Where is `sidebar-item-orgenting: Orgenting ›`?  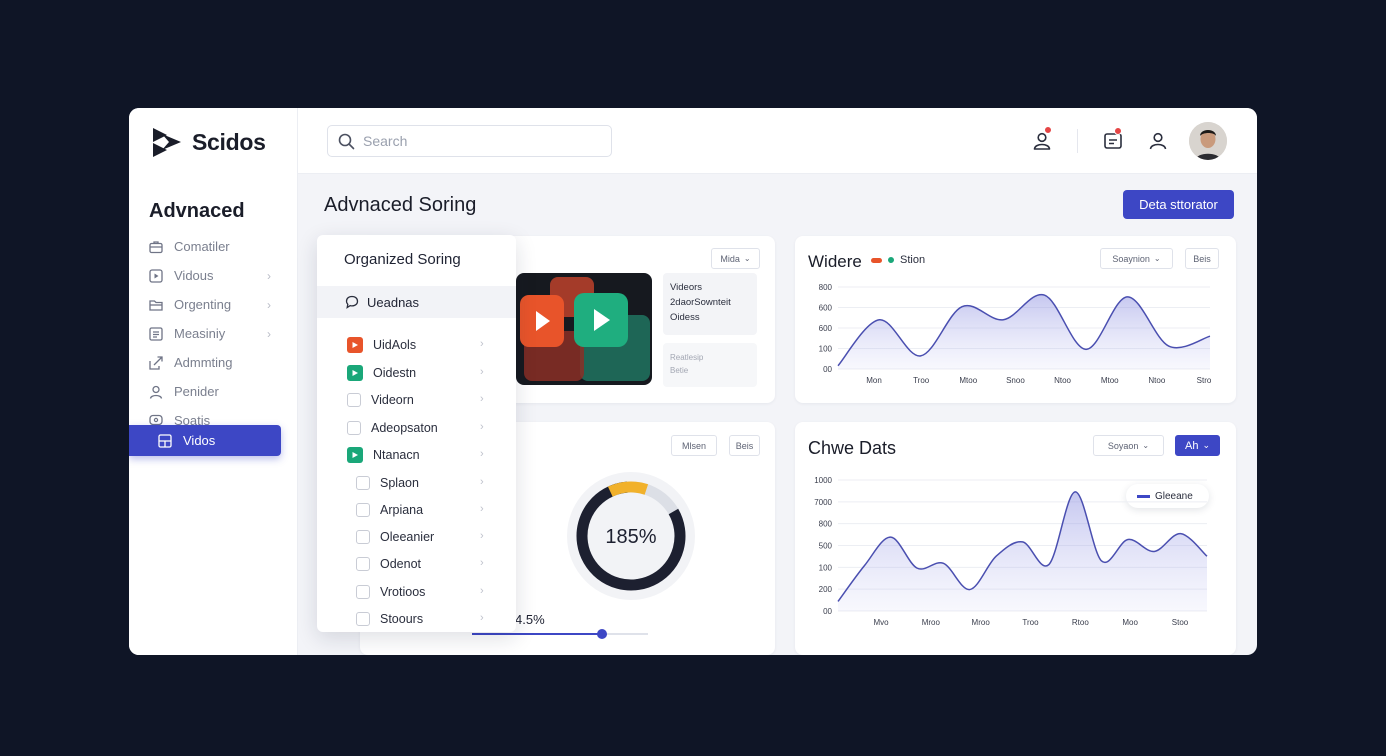 sidebar-item-orgenting: Orgenting › is located at coordinates (213, 304).